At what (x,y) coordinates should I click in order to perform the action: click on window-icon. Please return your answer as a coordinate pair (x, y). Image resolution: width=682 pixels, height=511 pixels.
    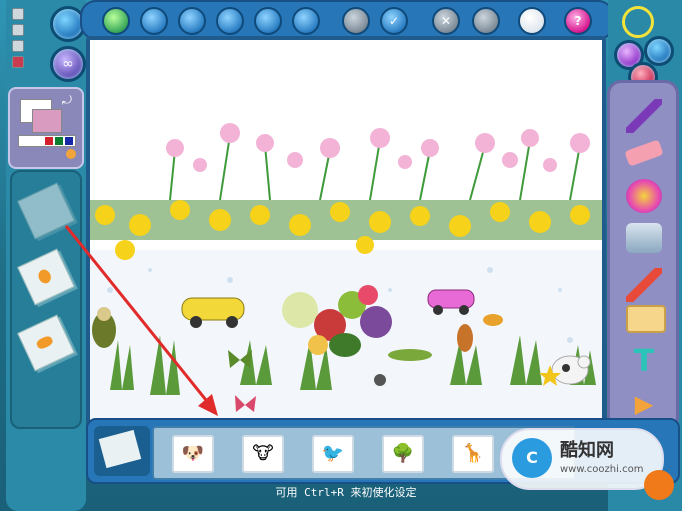
    Looking at the image, I should click on (486, 21).